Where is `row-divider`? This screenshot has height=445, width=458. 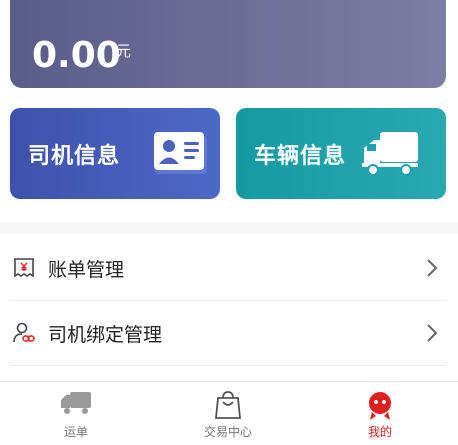
row-divider is located at coordinates (228, 365).